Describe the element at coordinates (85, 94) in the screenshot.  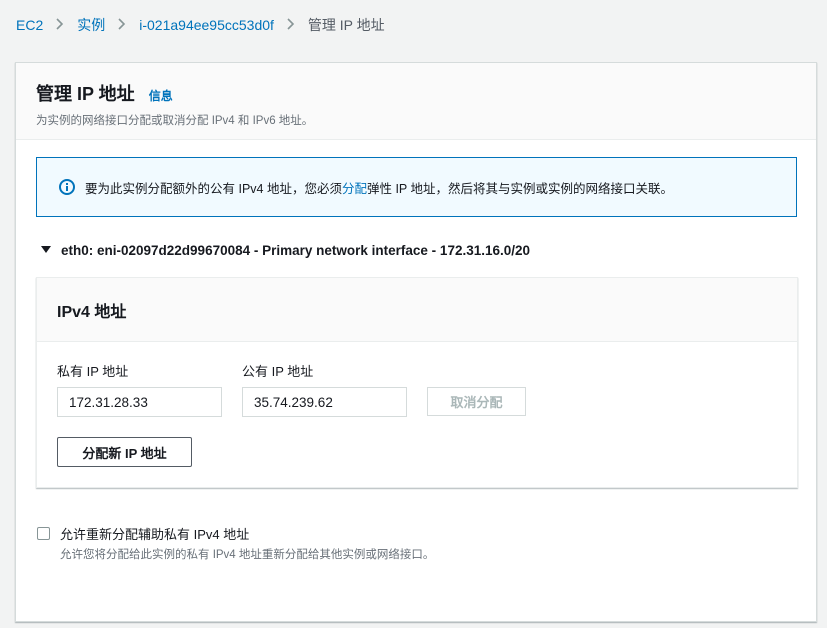
I see `page-title: 管理 IP 地址` at that location.